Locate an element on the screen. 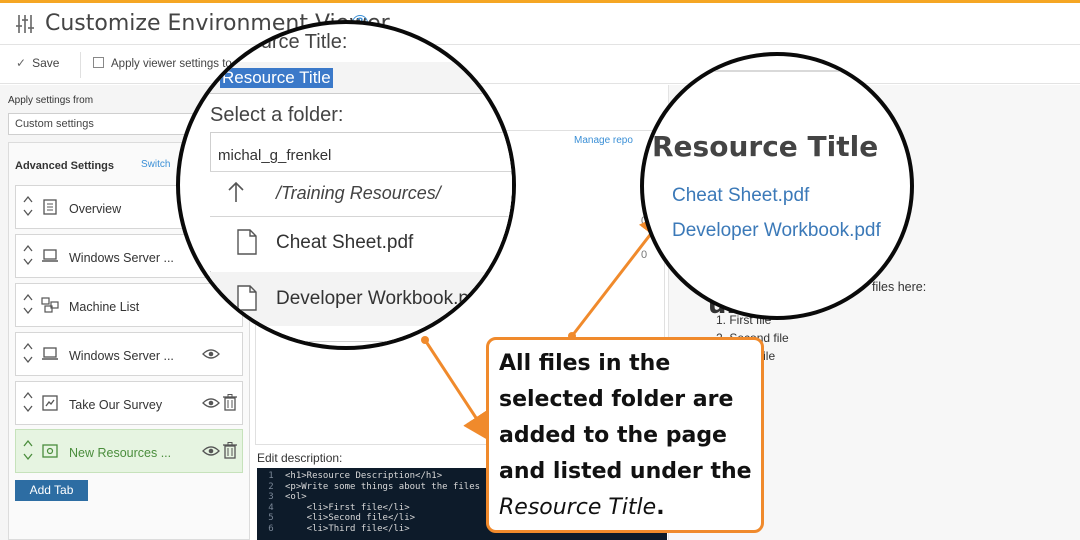 The height and width of the screenshot is (540, 1080). code-line: 2 <p>Write some things about the files is located at coordinates (368, 487).